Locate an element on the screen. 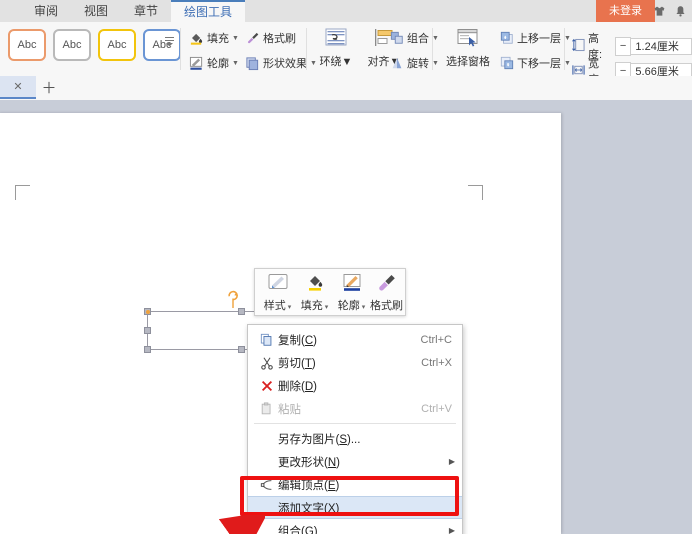 Image resolution: width=692 pixels, height=534 pixels. shape-style-preset-1: Abc is located at coordinates (27, 45).